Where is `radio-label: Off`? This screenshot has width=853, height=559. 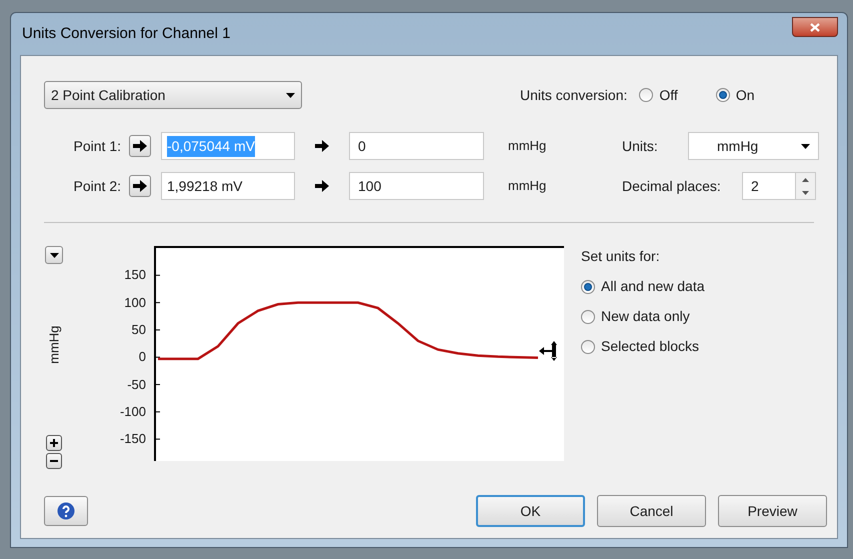 radio-label: Off is located at coordinates (668, 95).